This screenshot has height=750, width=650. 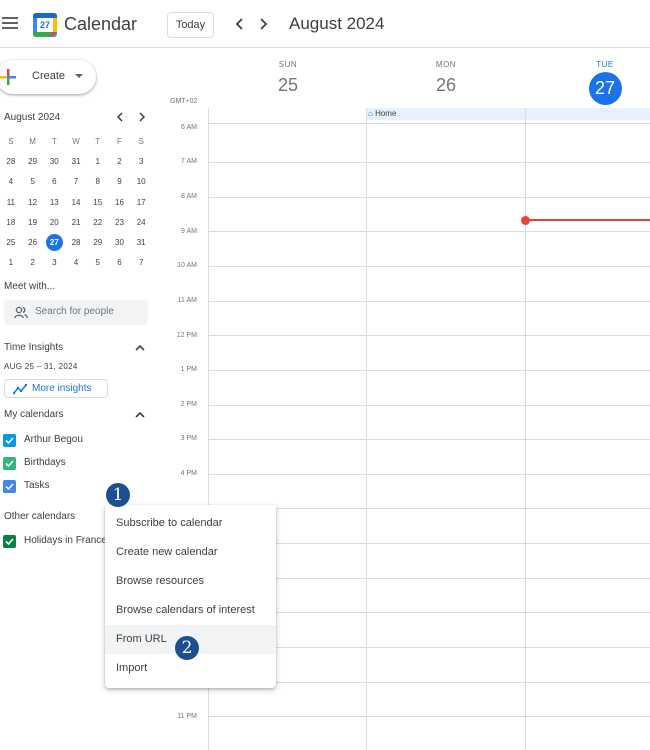 What do you see at coordinates (98, 223) in the screenshot?
I see `mini-day: 22` at bounding box center [98, 223].